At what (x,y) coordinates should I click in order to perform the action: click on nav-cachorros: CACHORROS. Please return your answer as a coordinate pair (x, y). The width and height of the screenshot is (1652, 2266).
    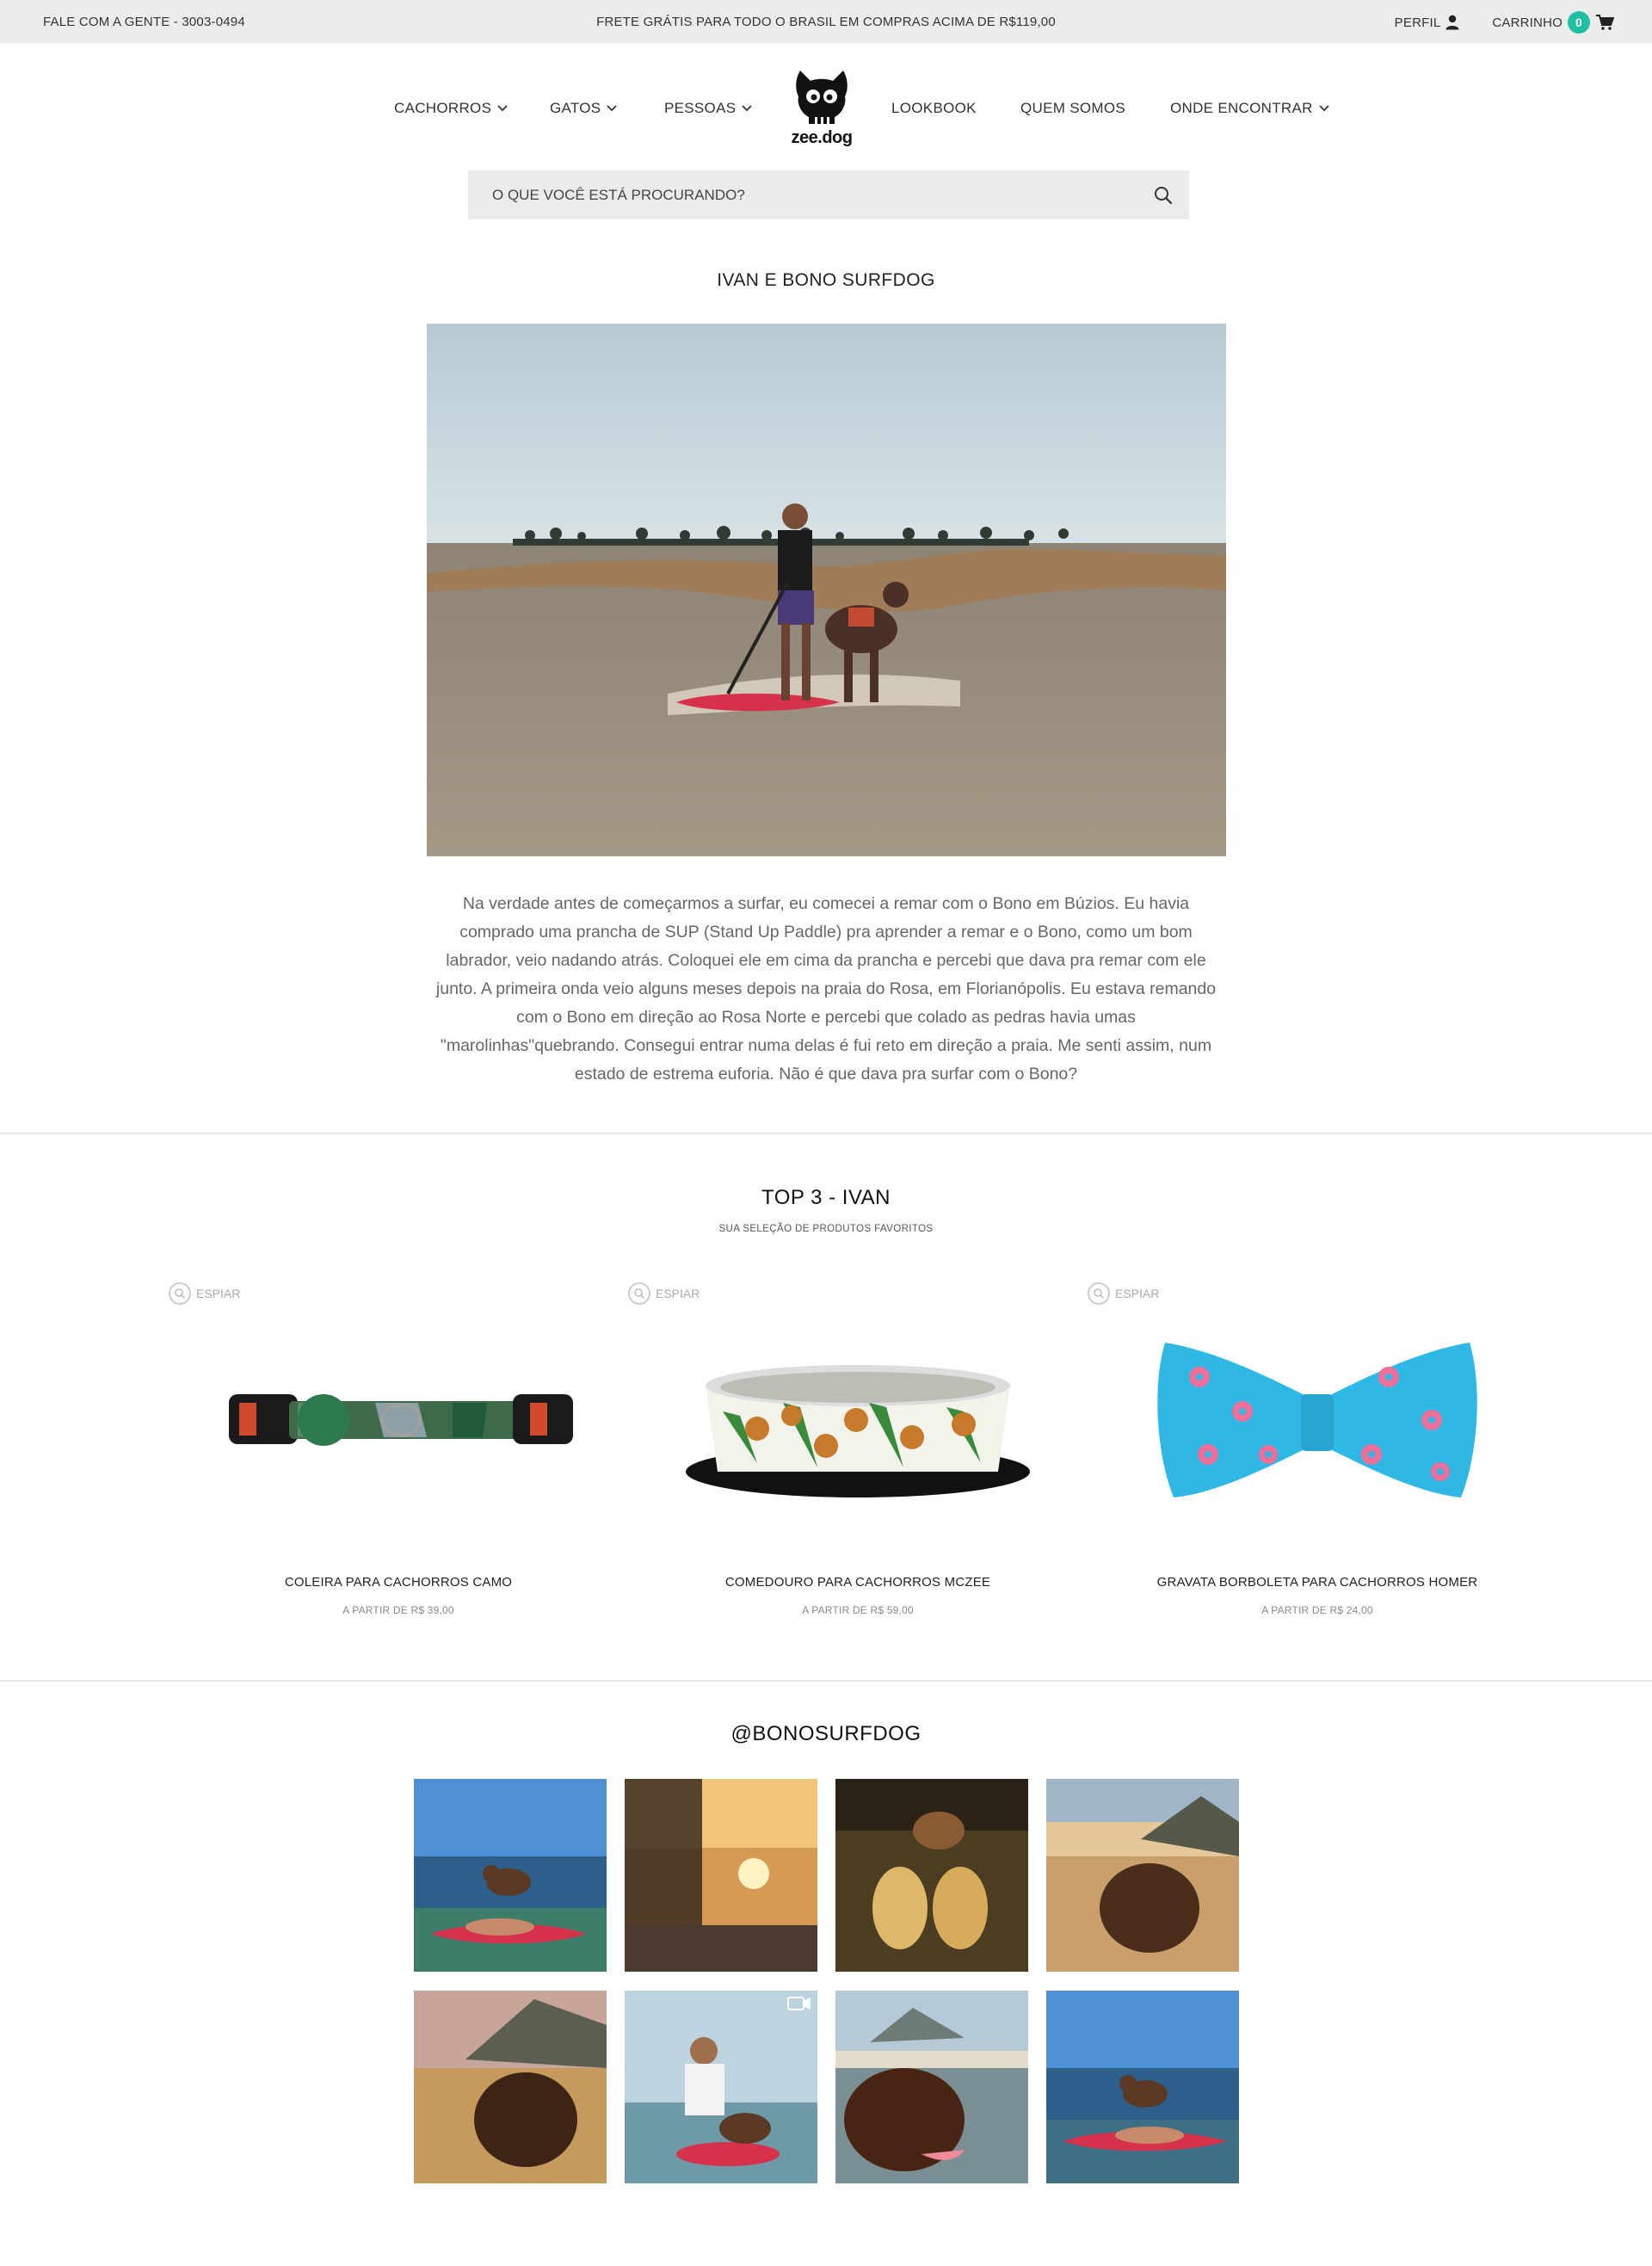
    Looking at the image, I should click on (451, 108).